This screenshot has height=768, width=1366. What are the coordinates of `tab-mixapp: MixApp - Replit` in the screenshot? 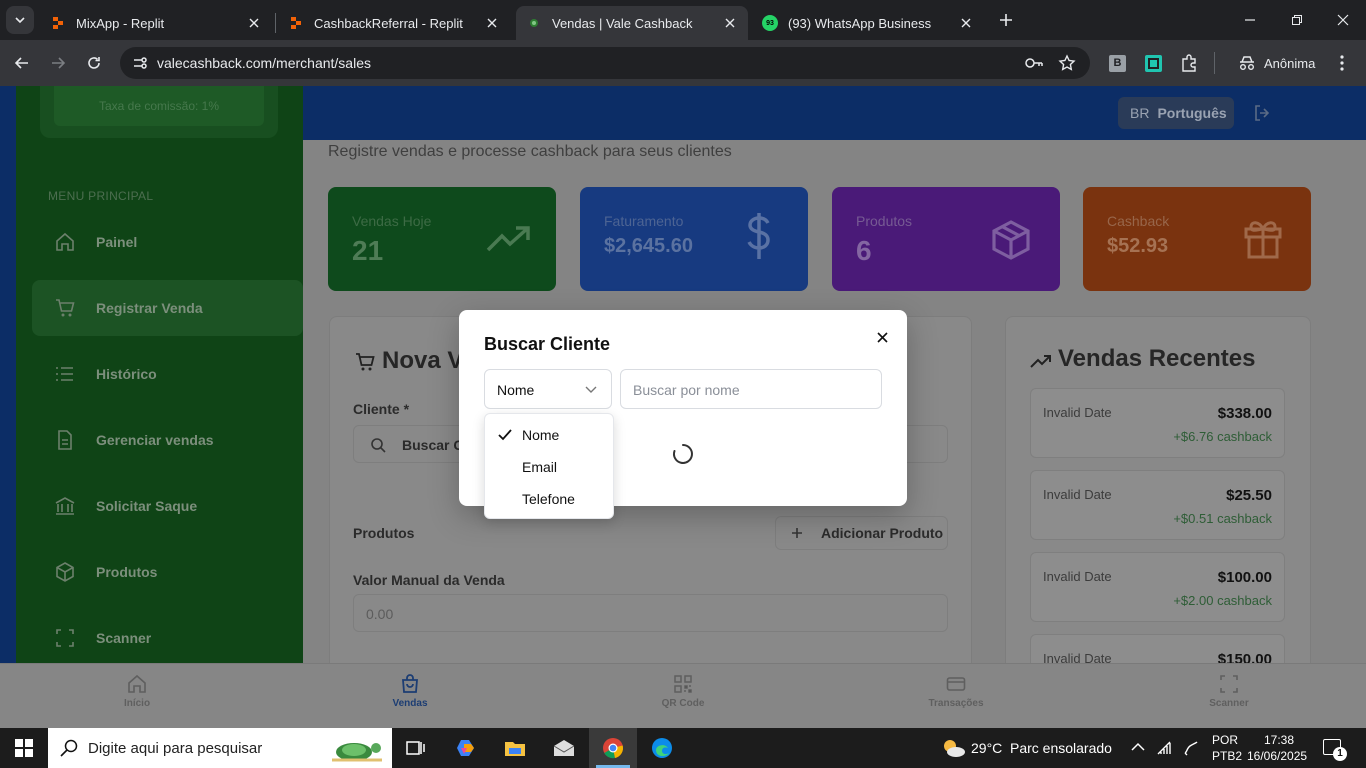 It's located at (156, 23).